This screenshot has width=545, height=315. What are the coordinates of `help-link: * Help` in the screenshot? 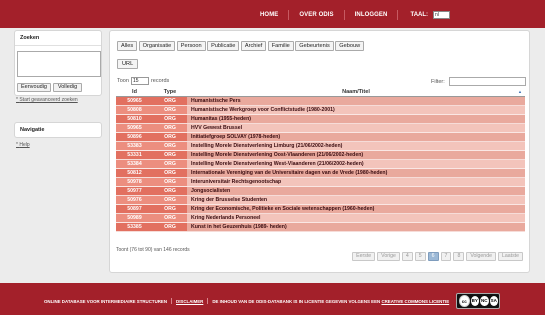 It's located at (23, 145).